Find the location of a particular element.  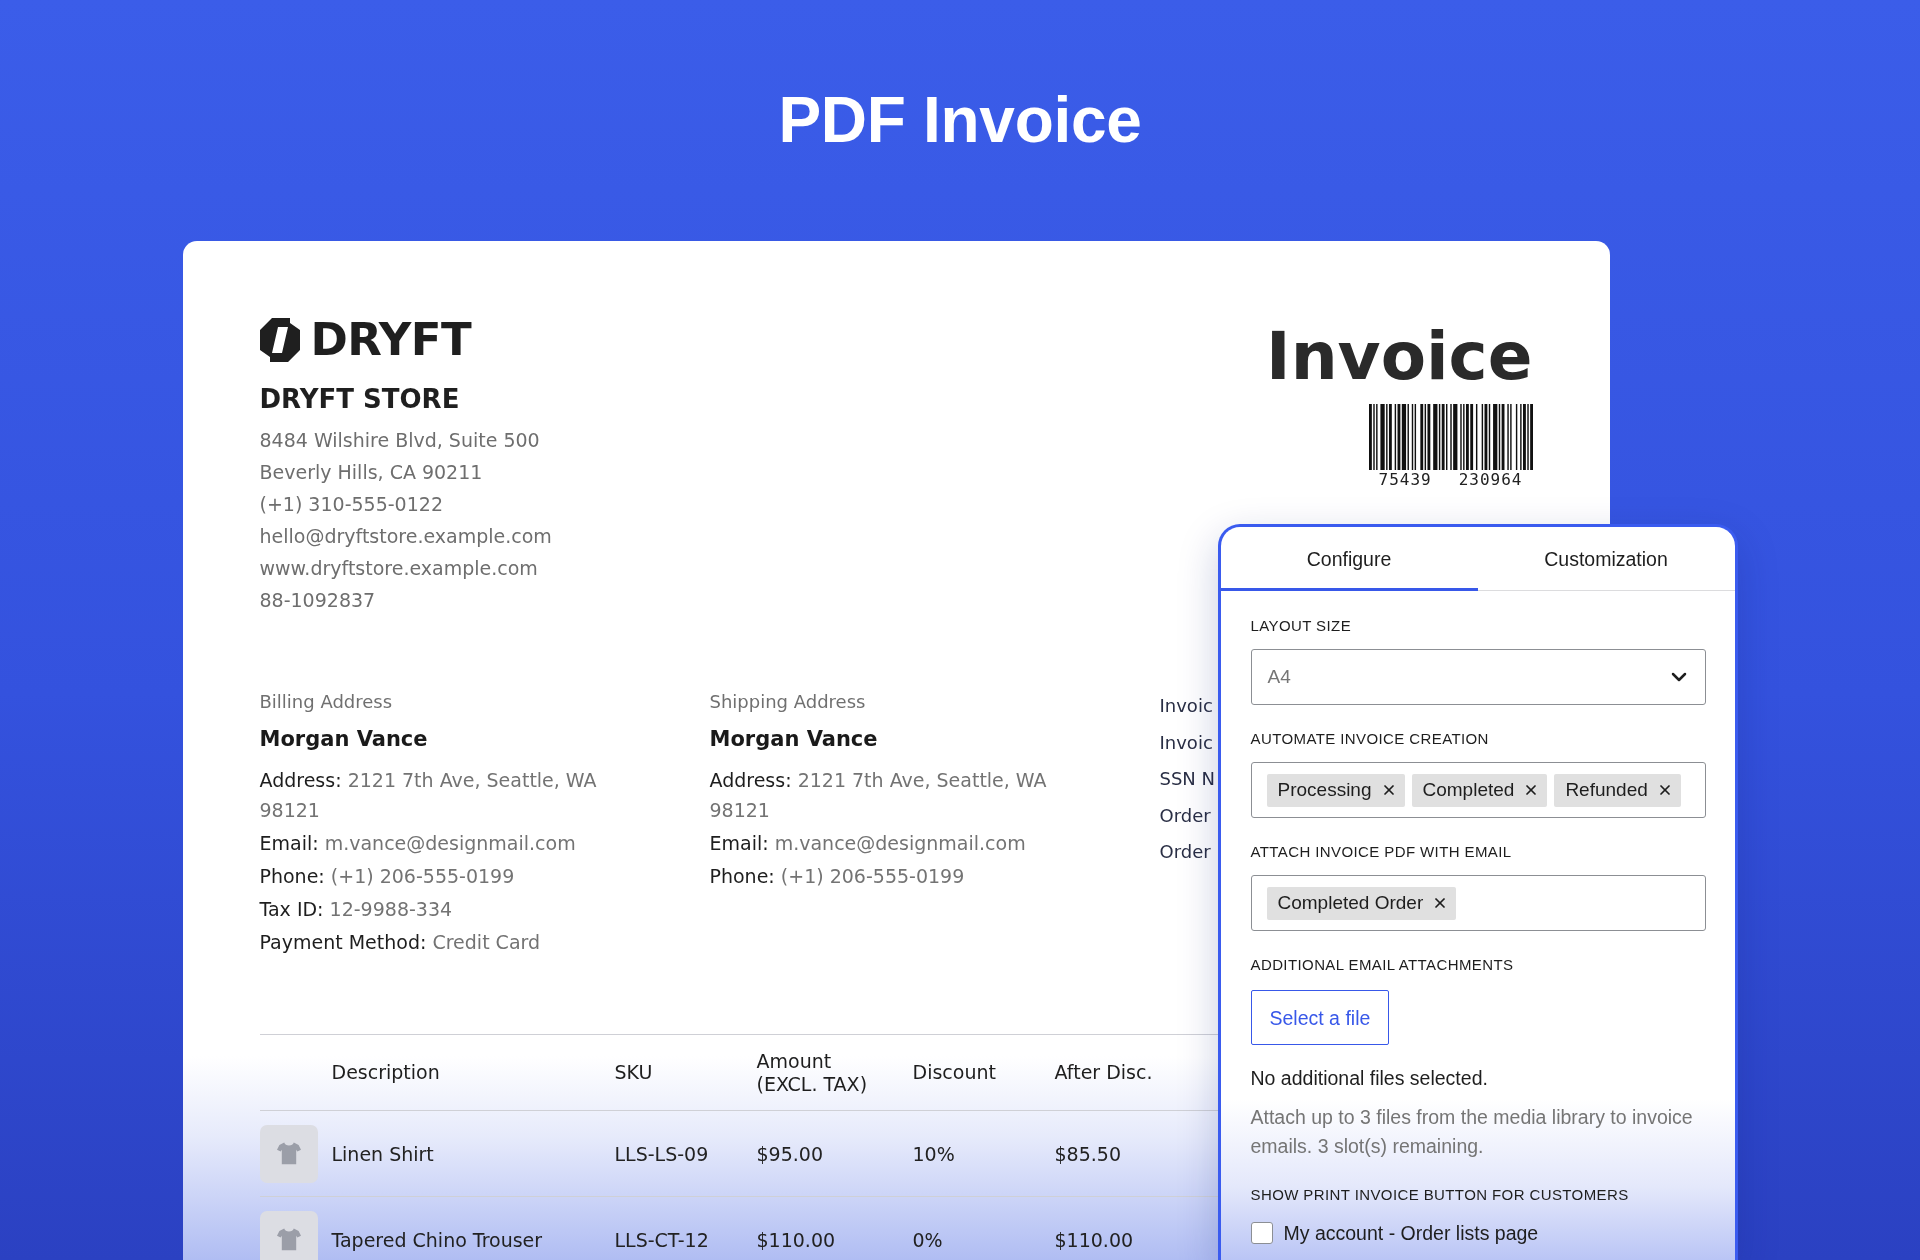

store-detail: 88-1092837 is located at coordinates (318, 600).